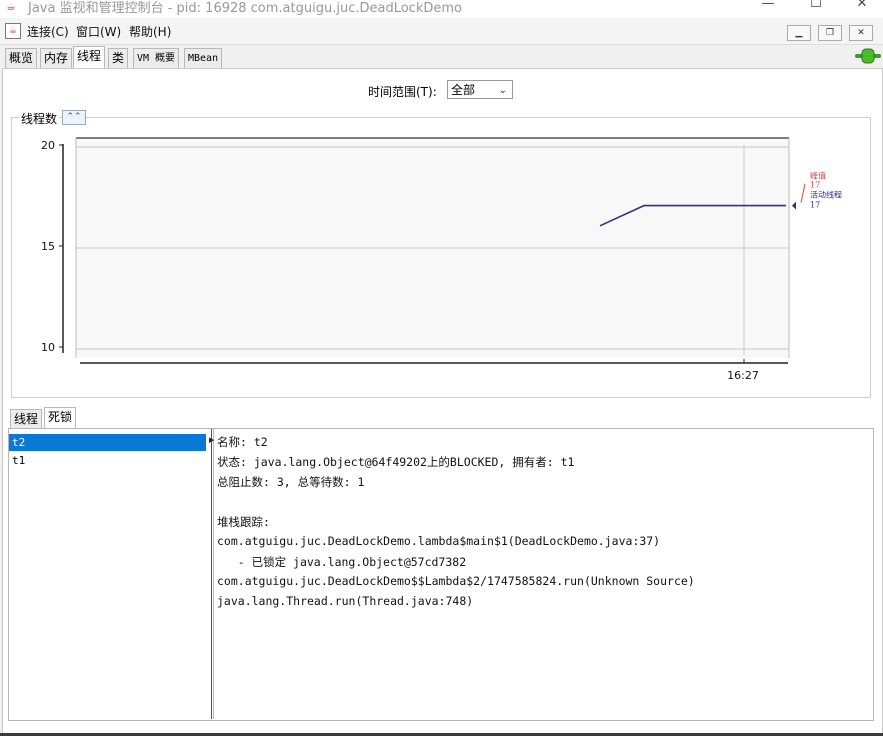 This screenshot has width=883, height=736. Describe the element at coordinates (291, 482) in the screenshot. I see `detail-counts: 总阻止数: 3, 总等待数: 1` at that location.